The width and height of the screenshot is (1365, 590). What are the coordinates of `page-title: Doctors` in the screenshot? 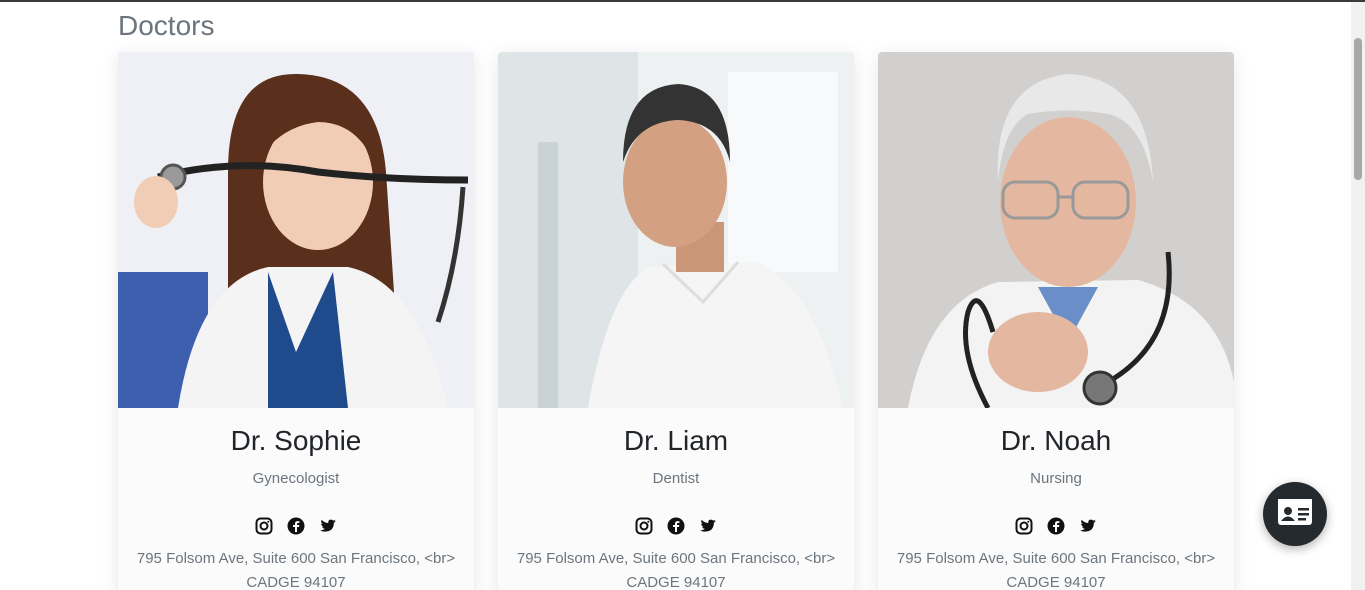 It's located at (166, 25).